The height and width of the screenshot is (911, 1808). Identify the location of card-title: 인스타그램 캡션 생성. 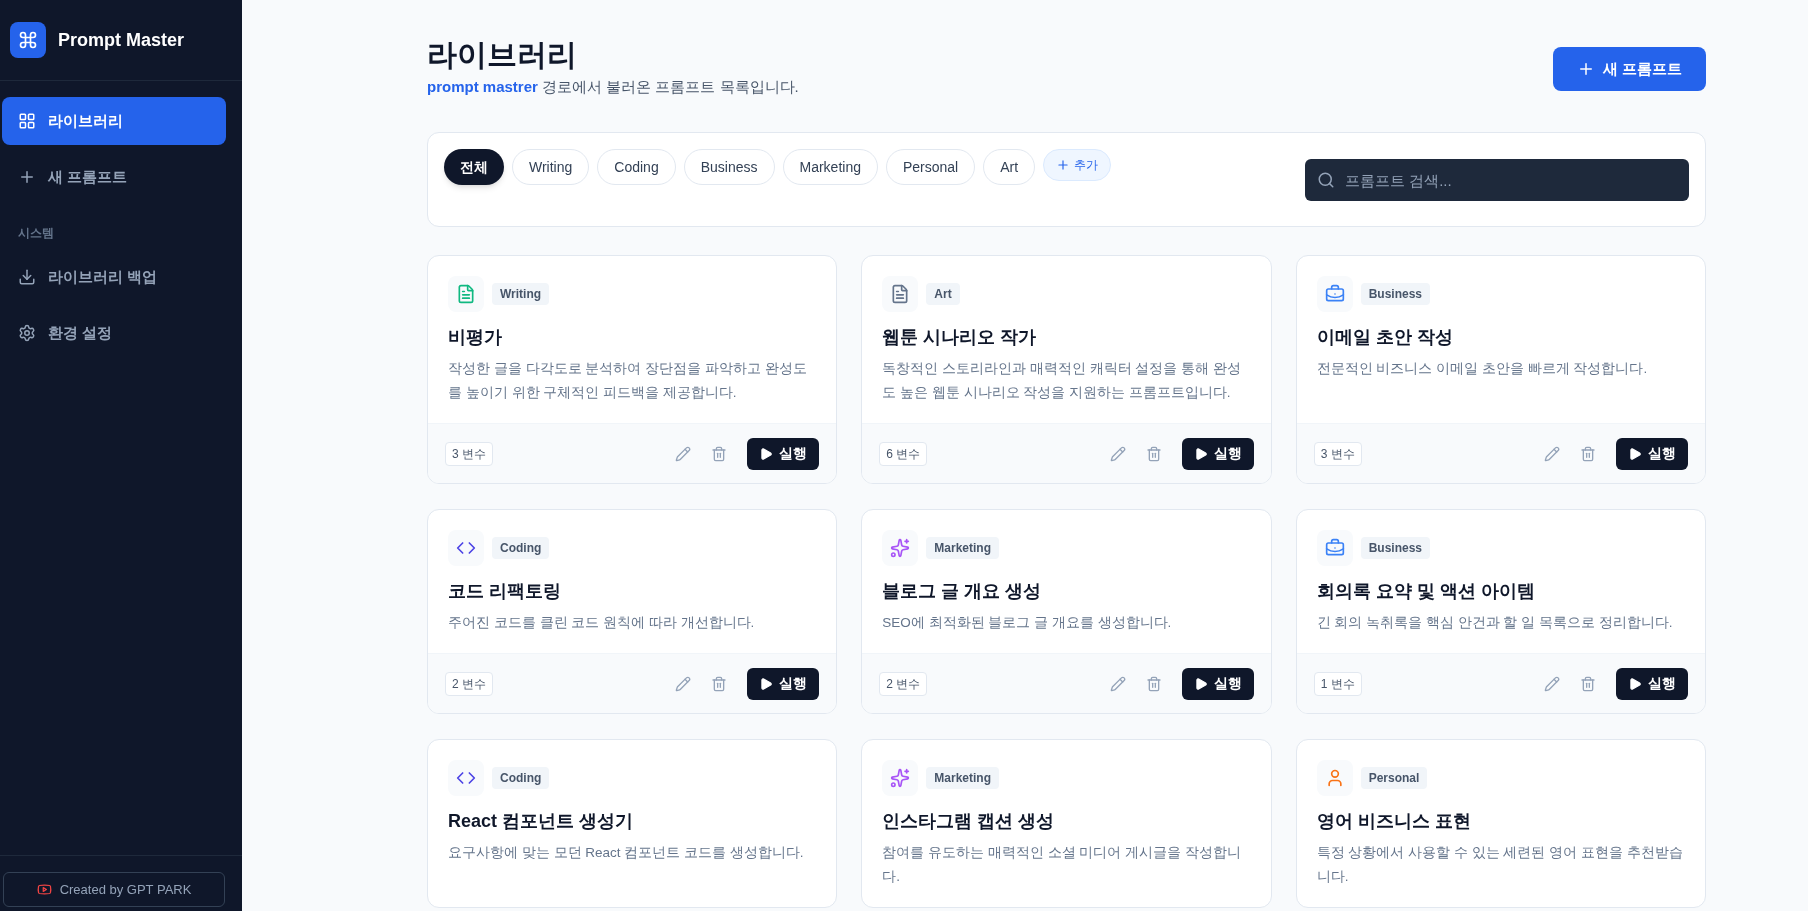
(969, 821).